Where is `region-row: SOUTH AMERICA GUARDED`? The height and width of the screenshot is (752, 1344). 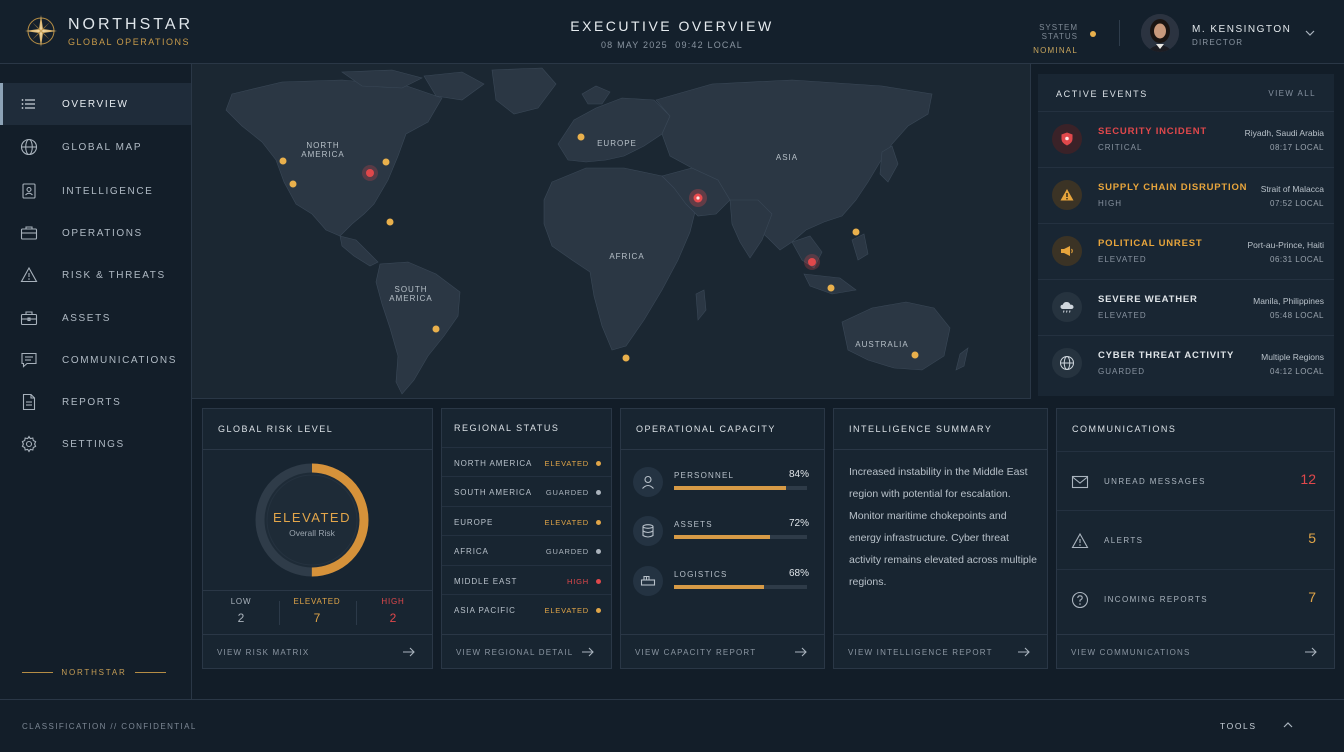
region-row: SOUTH AMERICA GUARDED is located at coordinates (526, 490).